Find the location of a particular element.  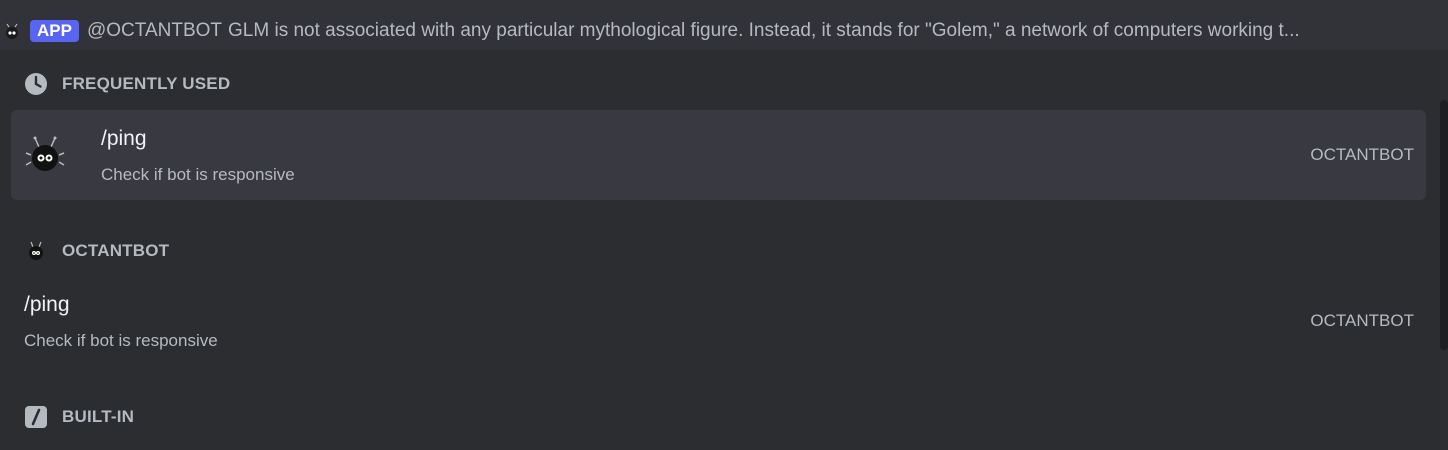

section-header-built-in: BUILT-IN is located at coordinates (79, 417).